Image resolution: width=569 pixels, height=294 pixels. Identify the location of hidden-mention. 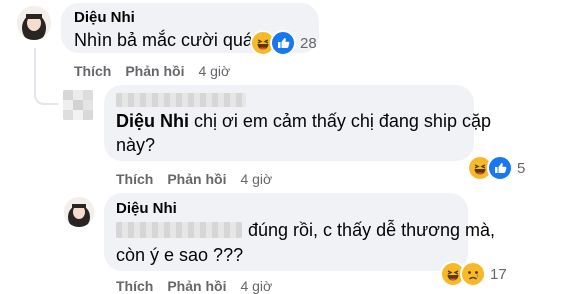
(179, 230).